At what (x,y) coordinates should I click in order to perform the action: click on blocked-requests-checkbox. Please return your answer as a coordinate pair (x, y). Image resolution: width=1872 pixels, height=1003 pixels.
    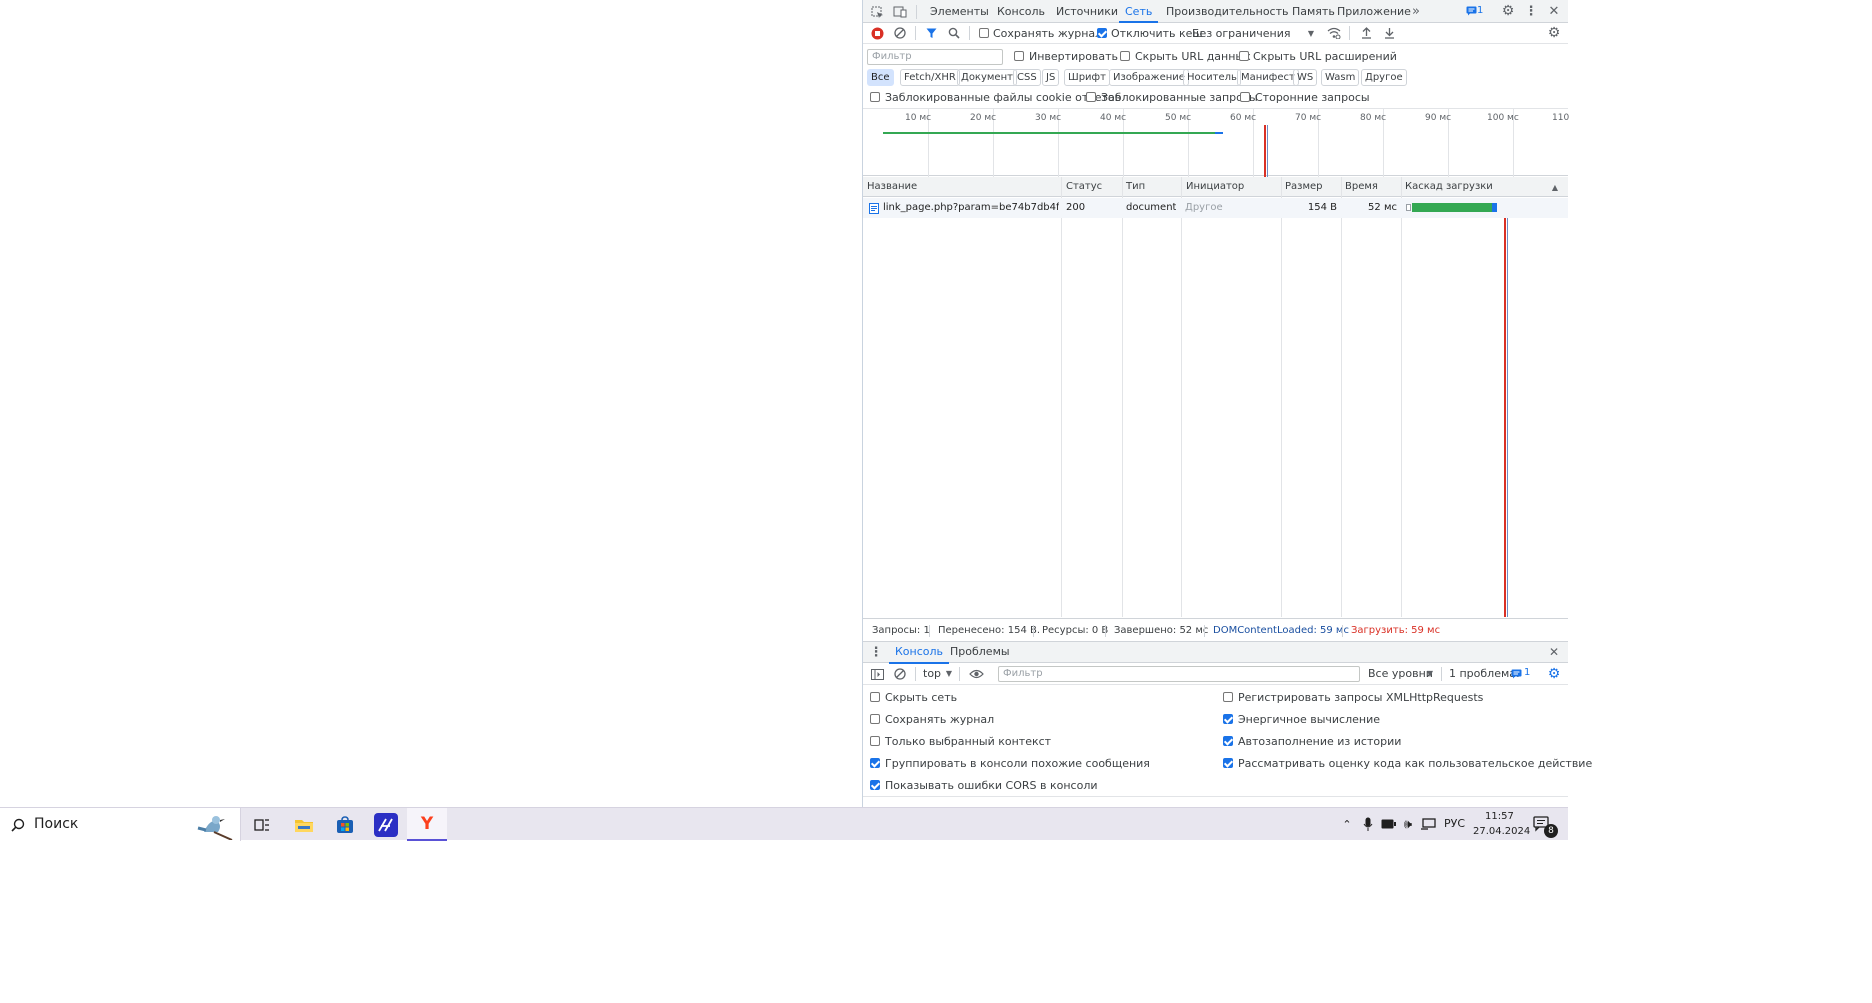
    Looking at the image, I should click on (1091, 97).